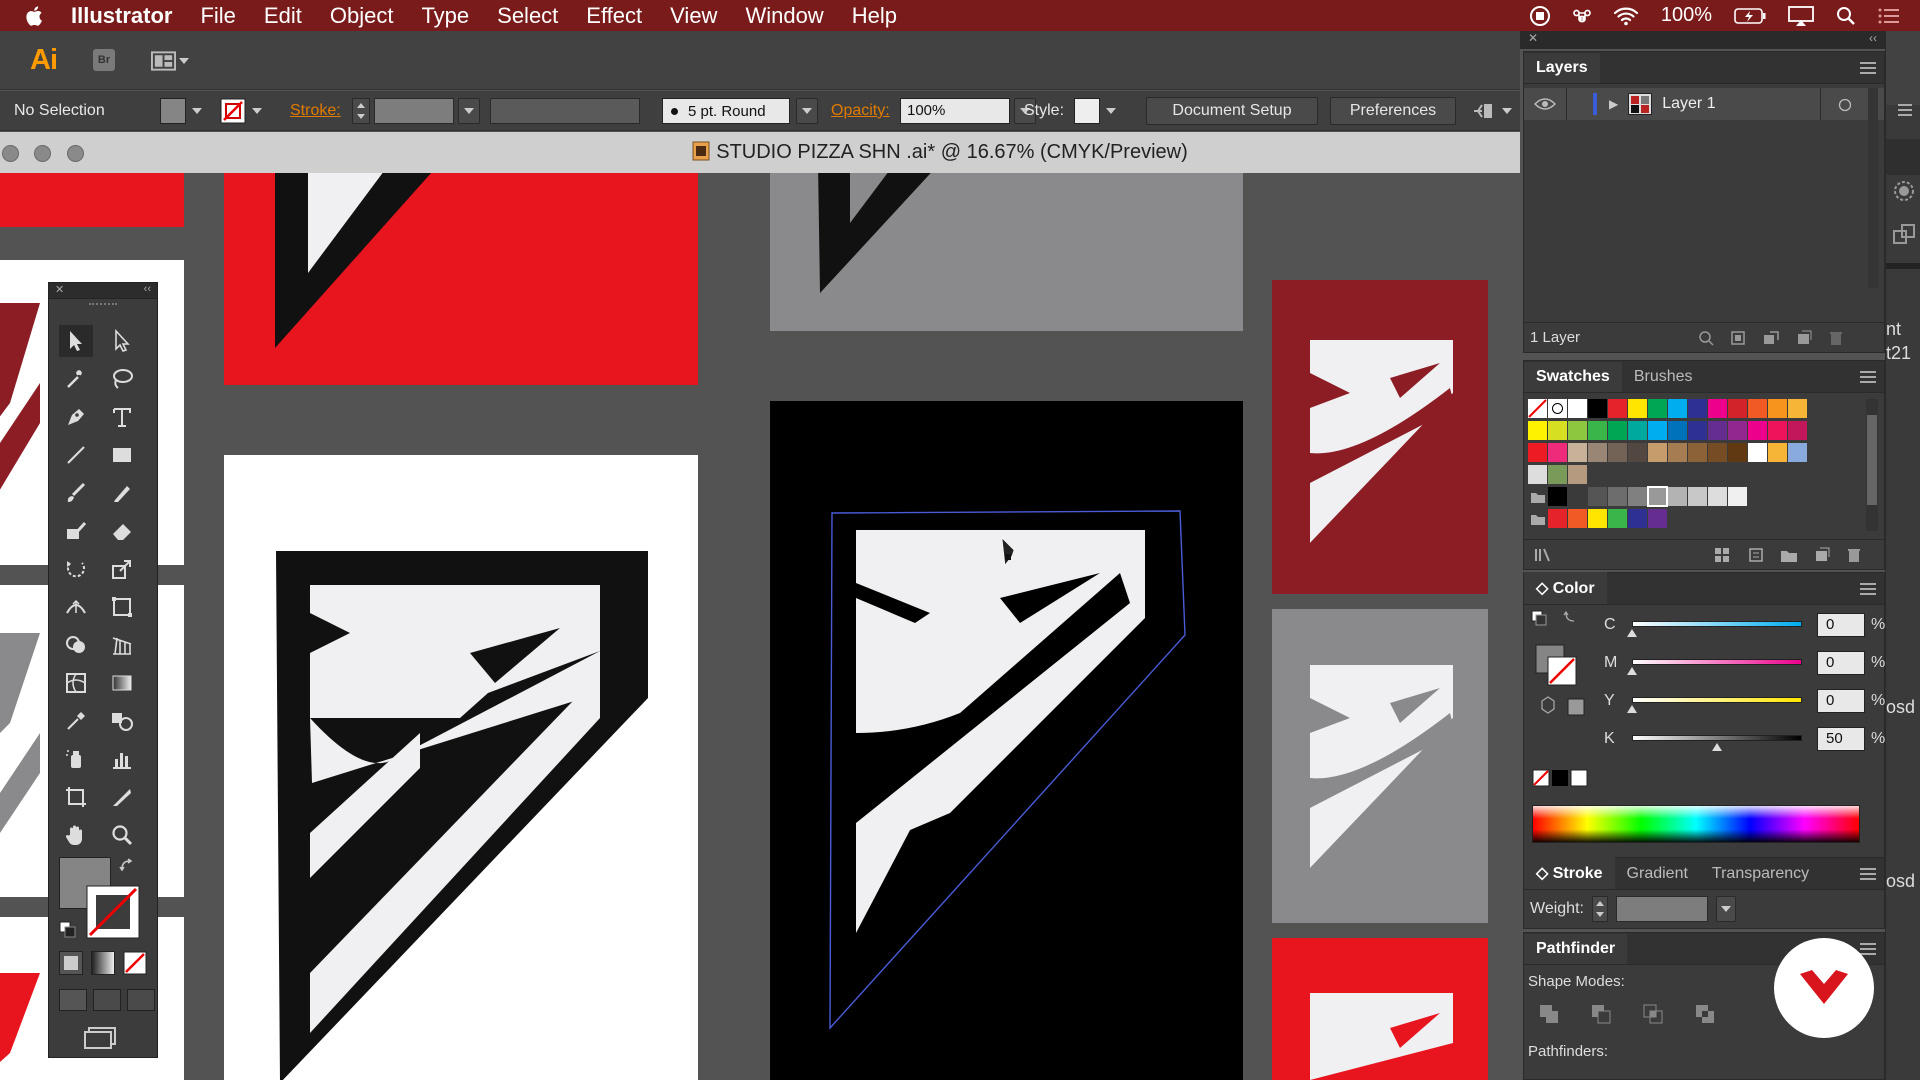  What do you see at coordinates (1095, 111) in the screenshot?
I see `style-control` at bounding box center [1095, 111].